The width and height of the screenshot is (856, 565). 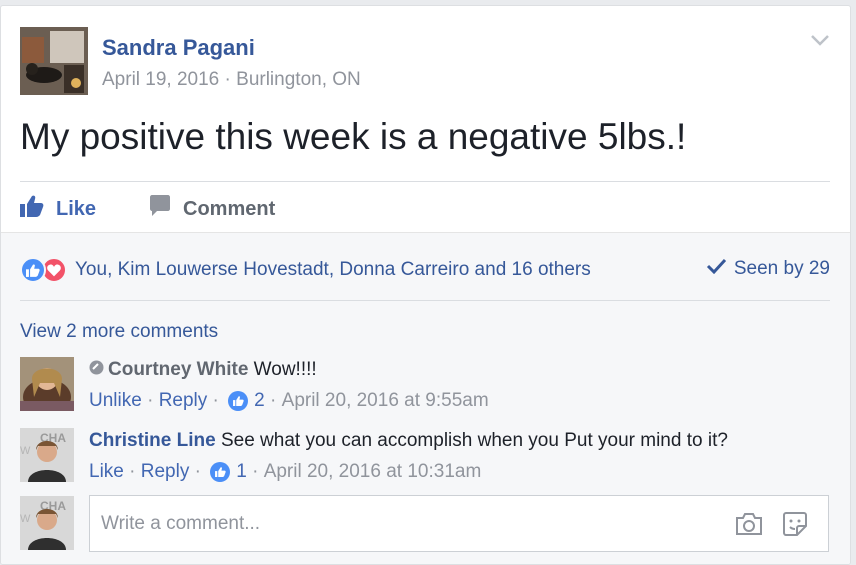 I want to click on like-label: Like, so click(x=76, y=208).